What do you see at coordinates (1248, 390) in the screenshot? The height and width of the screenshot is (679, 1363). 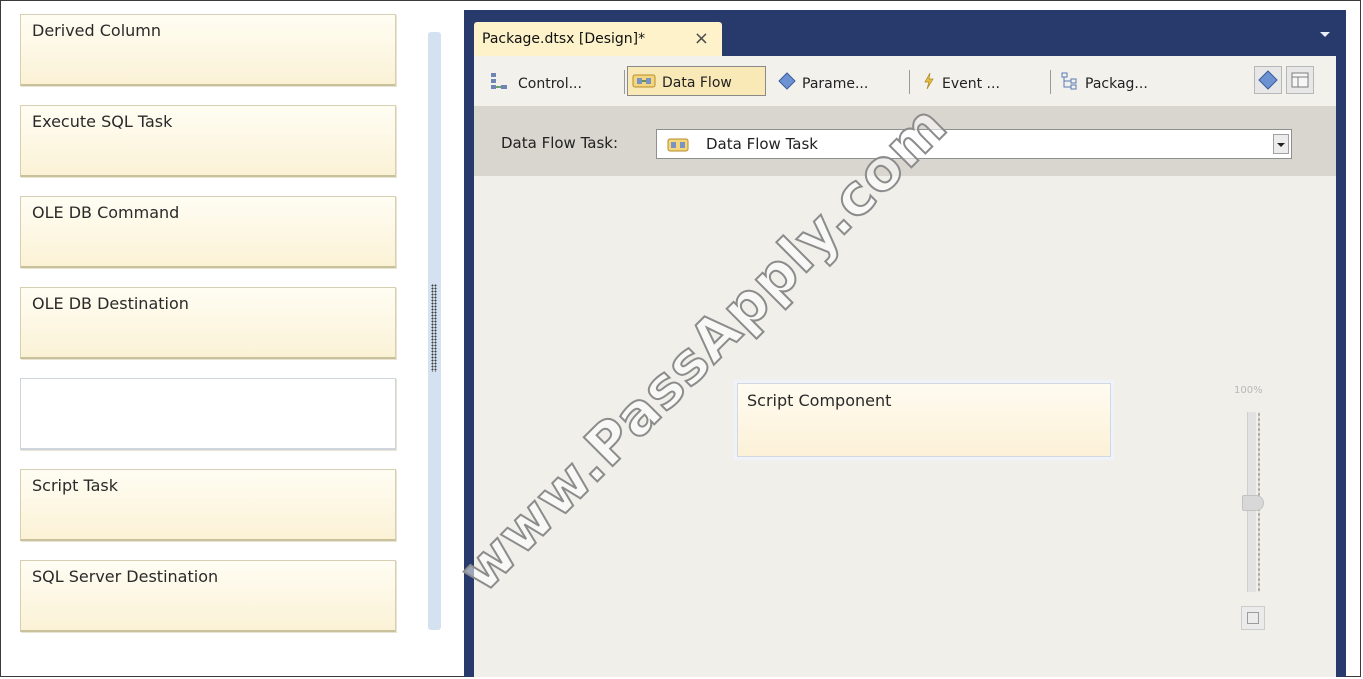 I see `zoom-level-label: 100%` at bounding box center [1248, 390].